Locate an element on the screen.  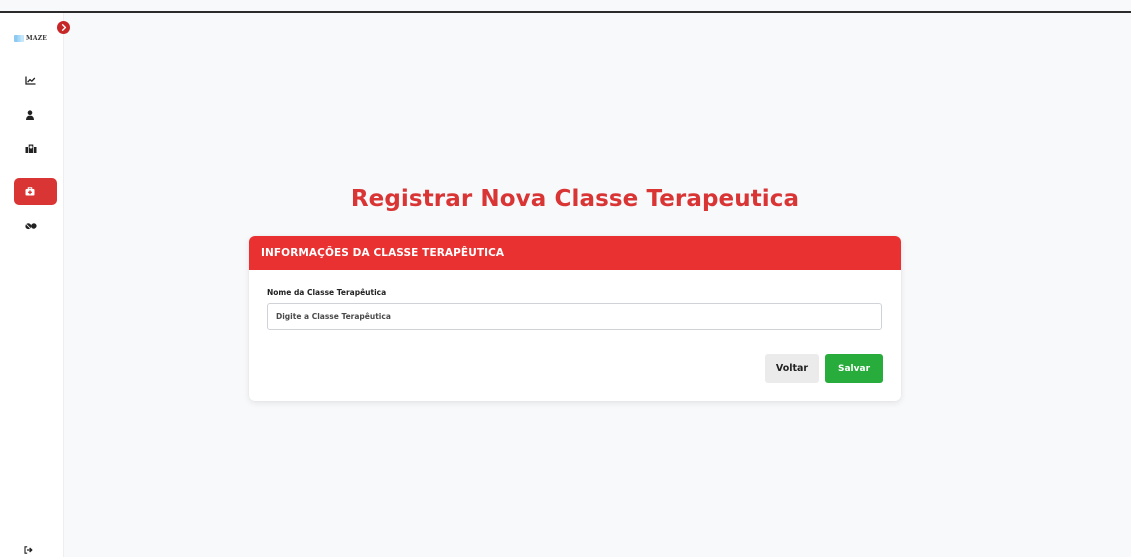
sidebar-item-clinic is located at coordinates (35, 148).